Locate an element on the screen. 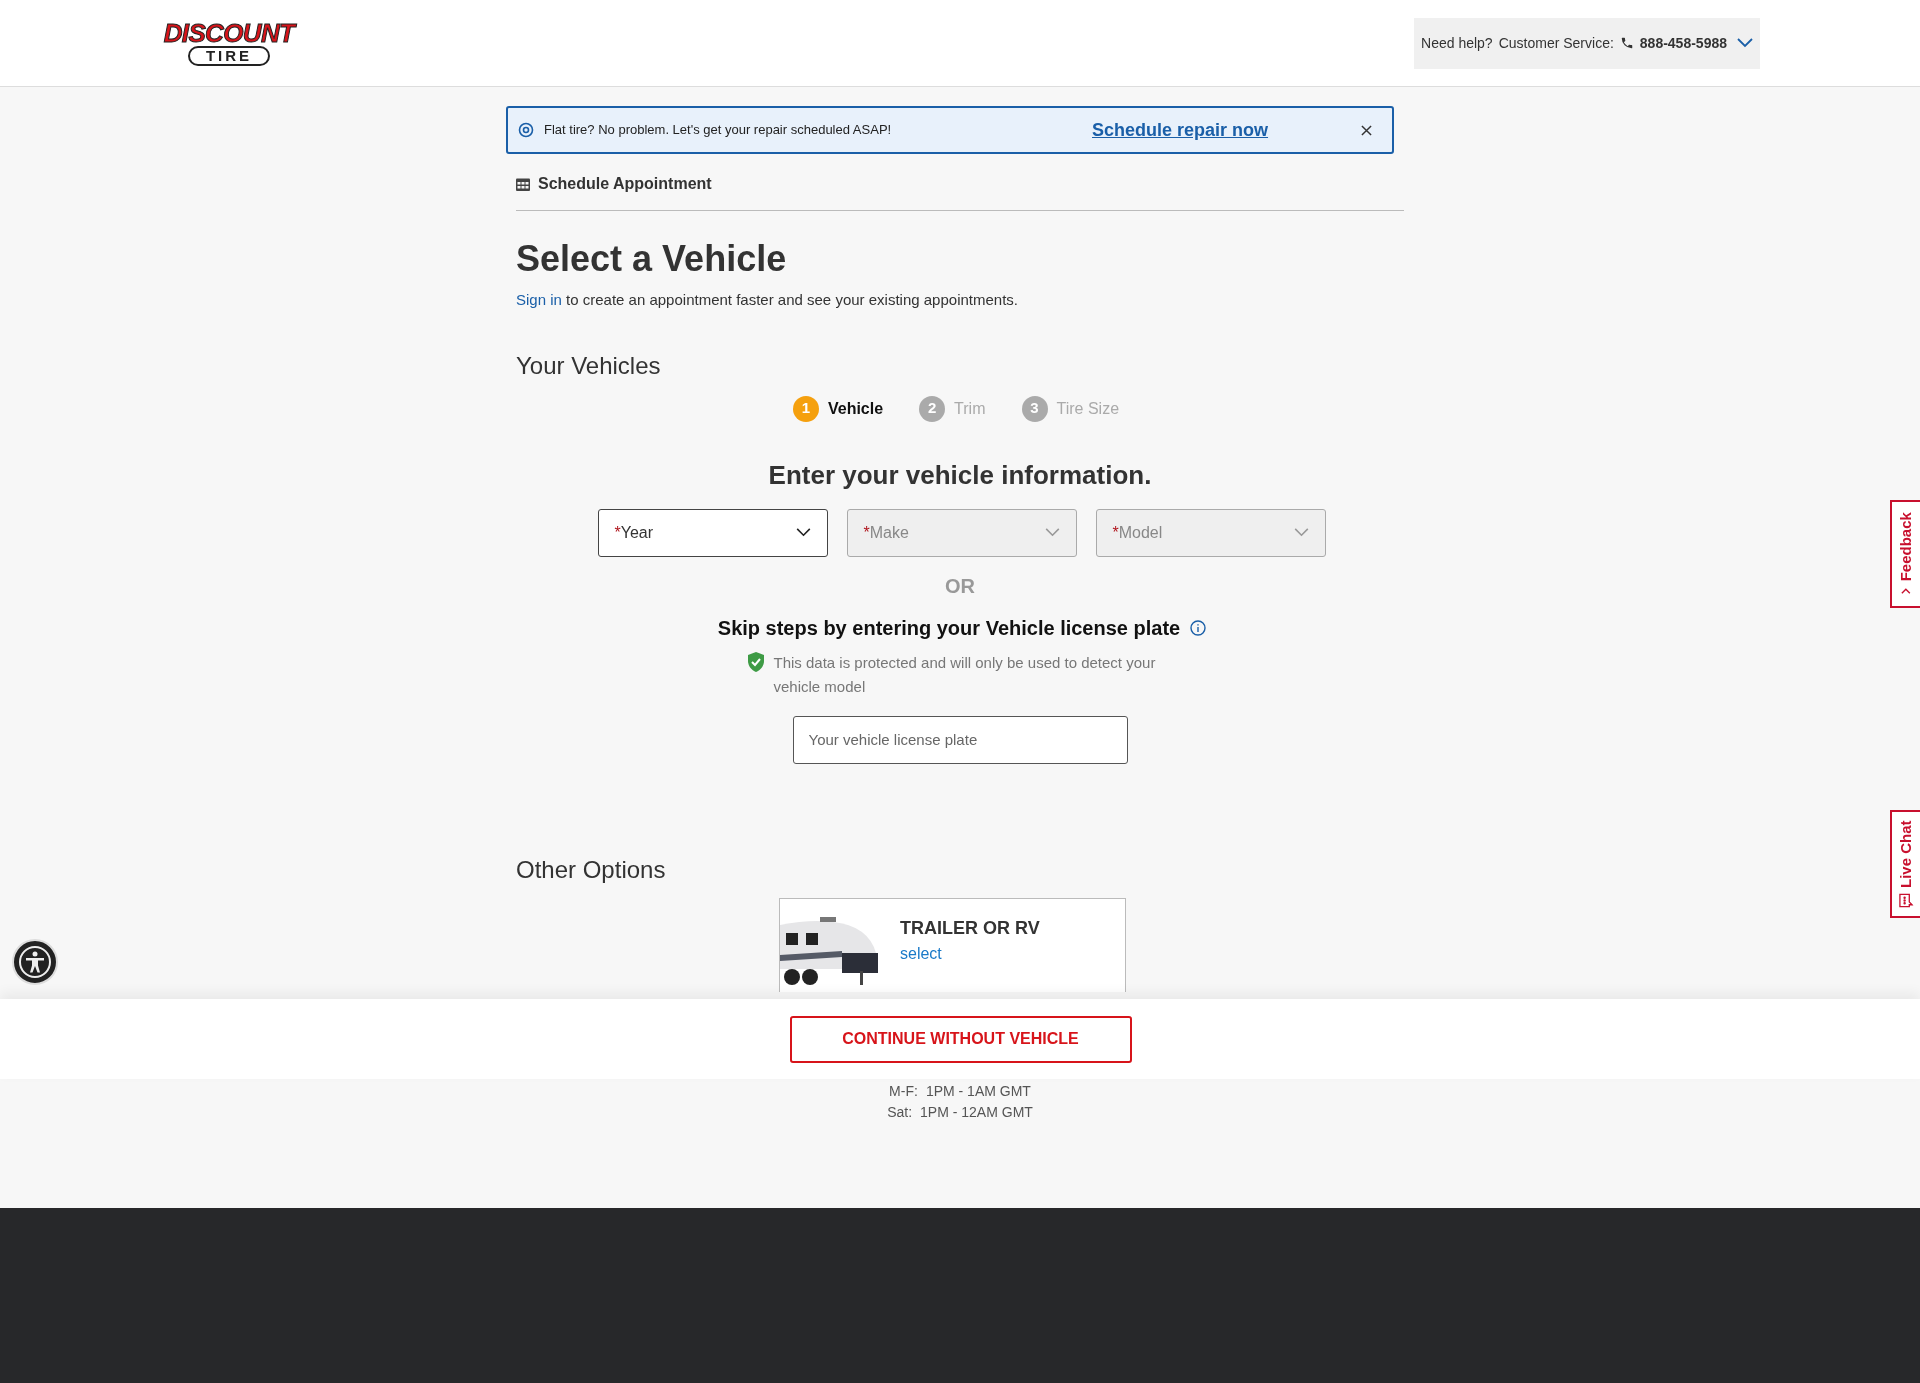 The image size is (1920, 1383). accessibility-icon is located at coordinates (35, 962).